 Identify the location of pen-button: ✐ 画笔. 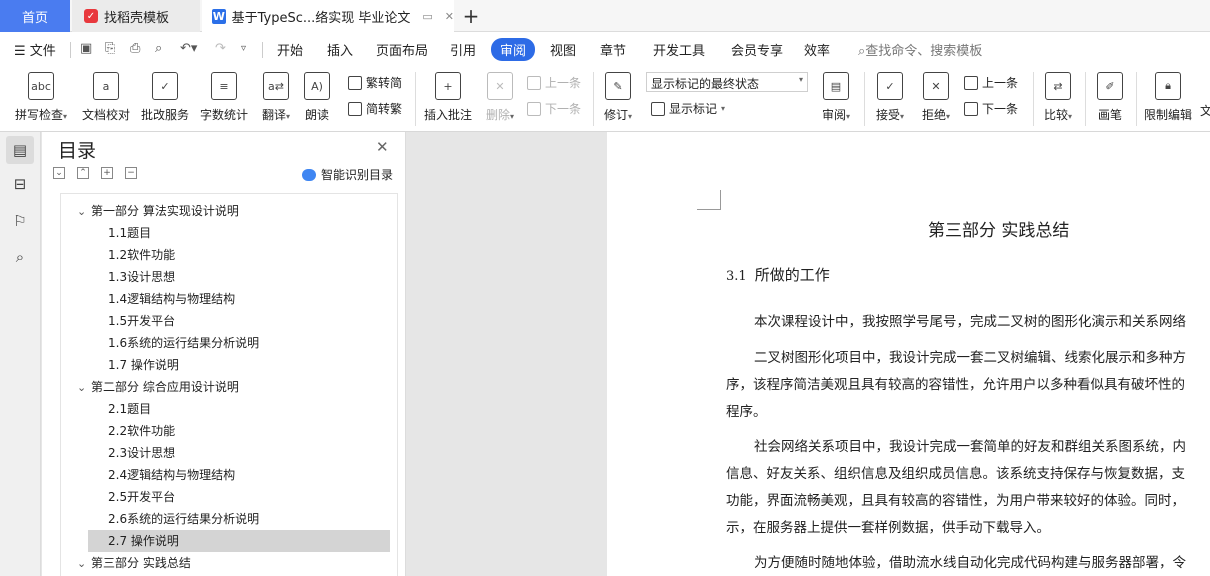
(1110, 95).